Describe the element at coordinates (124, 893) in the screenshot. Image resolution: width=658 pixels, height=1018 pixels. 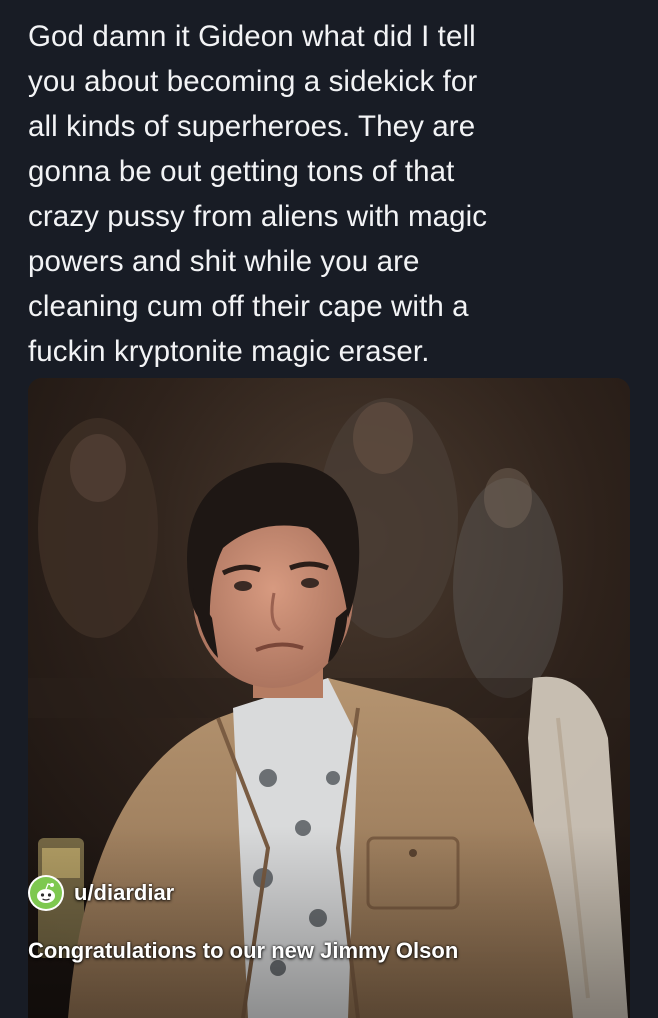
I see `overlay-username: u/diardiar` at that location.